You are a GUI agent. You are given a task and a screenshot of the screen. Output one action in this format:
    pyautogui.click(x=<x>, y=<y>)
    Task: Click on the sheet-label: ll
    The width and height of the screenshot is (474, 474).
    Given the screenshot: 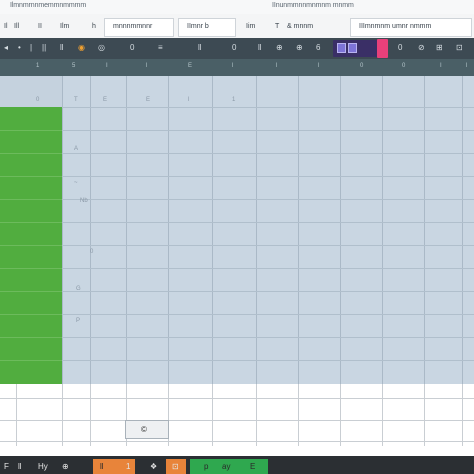 What is the action you would take?
    pyautogui.click(x=102, y=466)
    